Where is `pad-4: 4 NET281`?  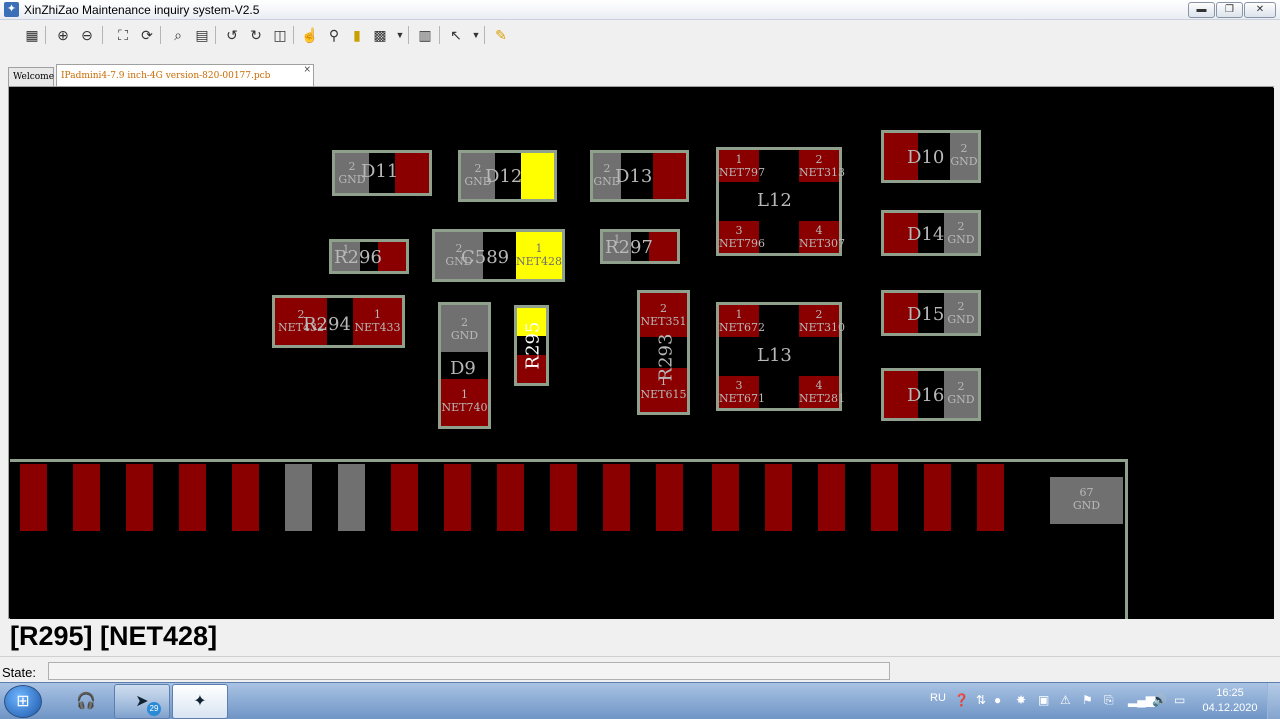
pad-4: 4 NET281 is located at coordinates (822, 392).